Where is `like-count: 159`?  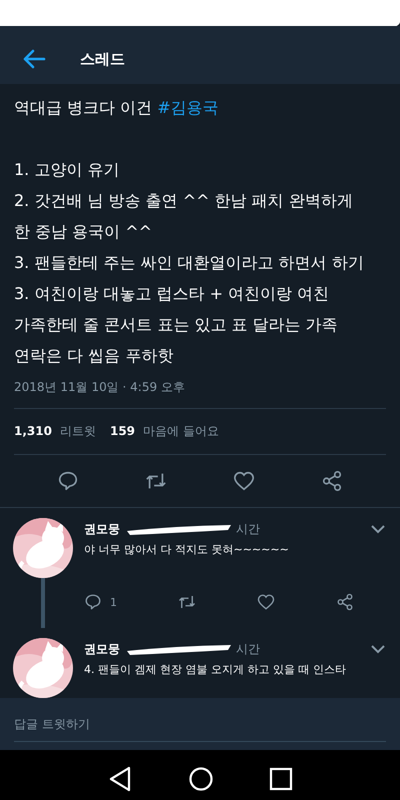
like-count: 159 is located at coordinates (123, 431).